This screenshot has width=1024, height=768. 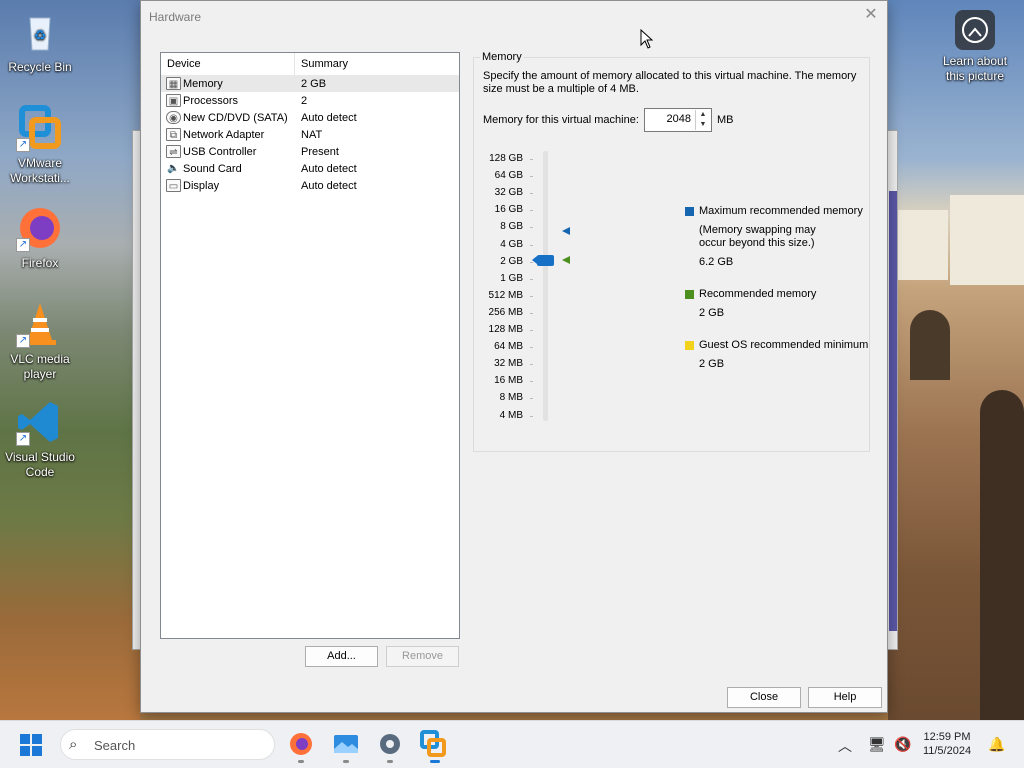 I want to click on taskbar-vmware, so click(x=433, y=744).